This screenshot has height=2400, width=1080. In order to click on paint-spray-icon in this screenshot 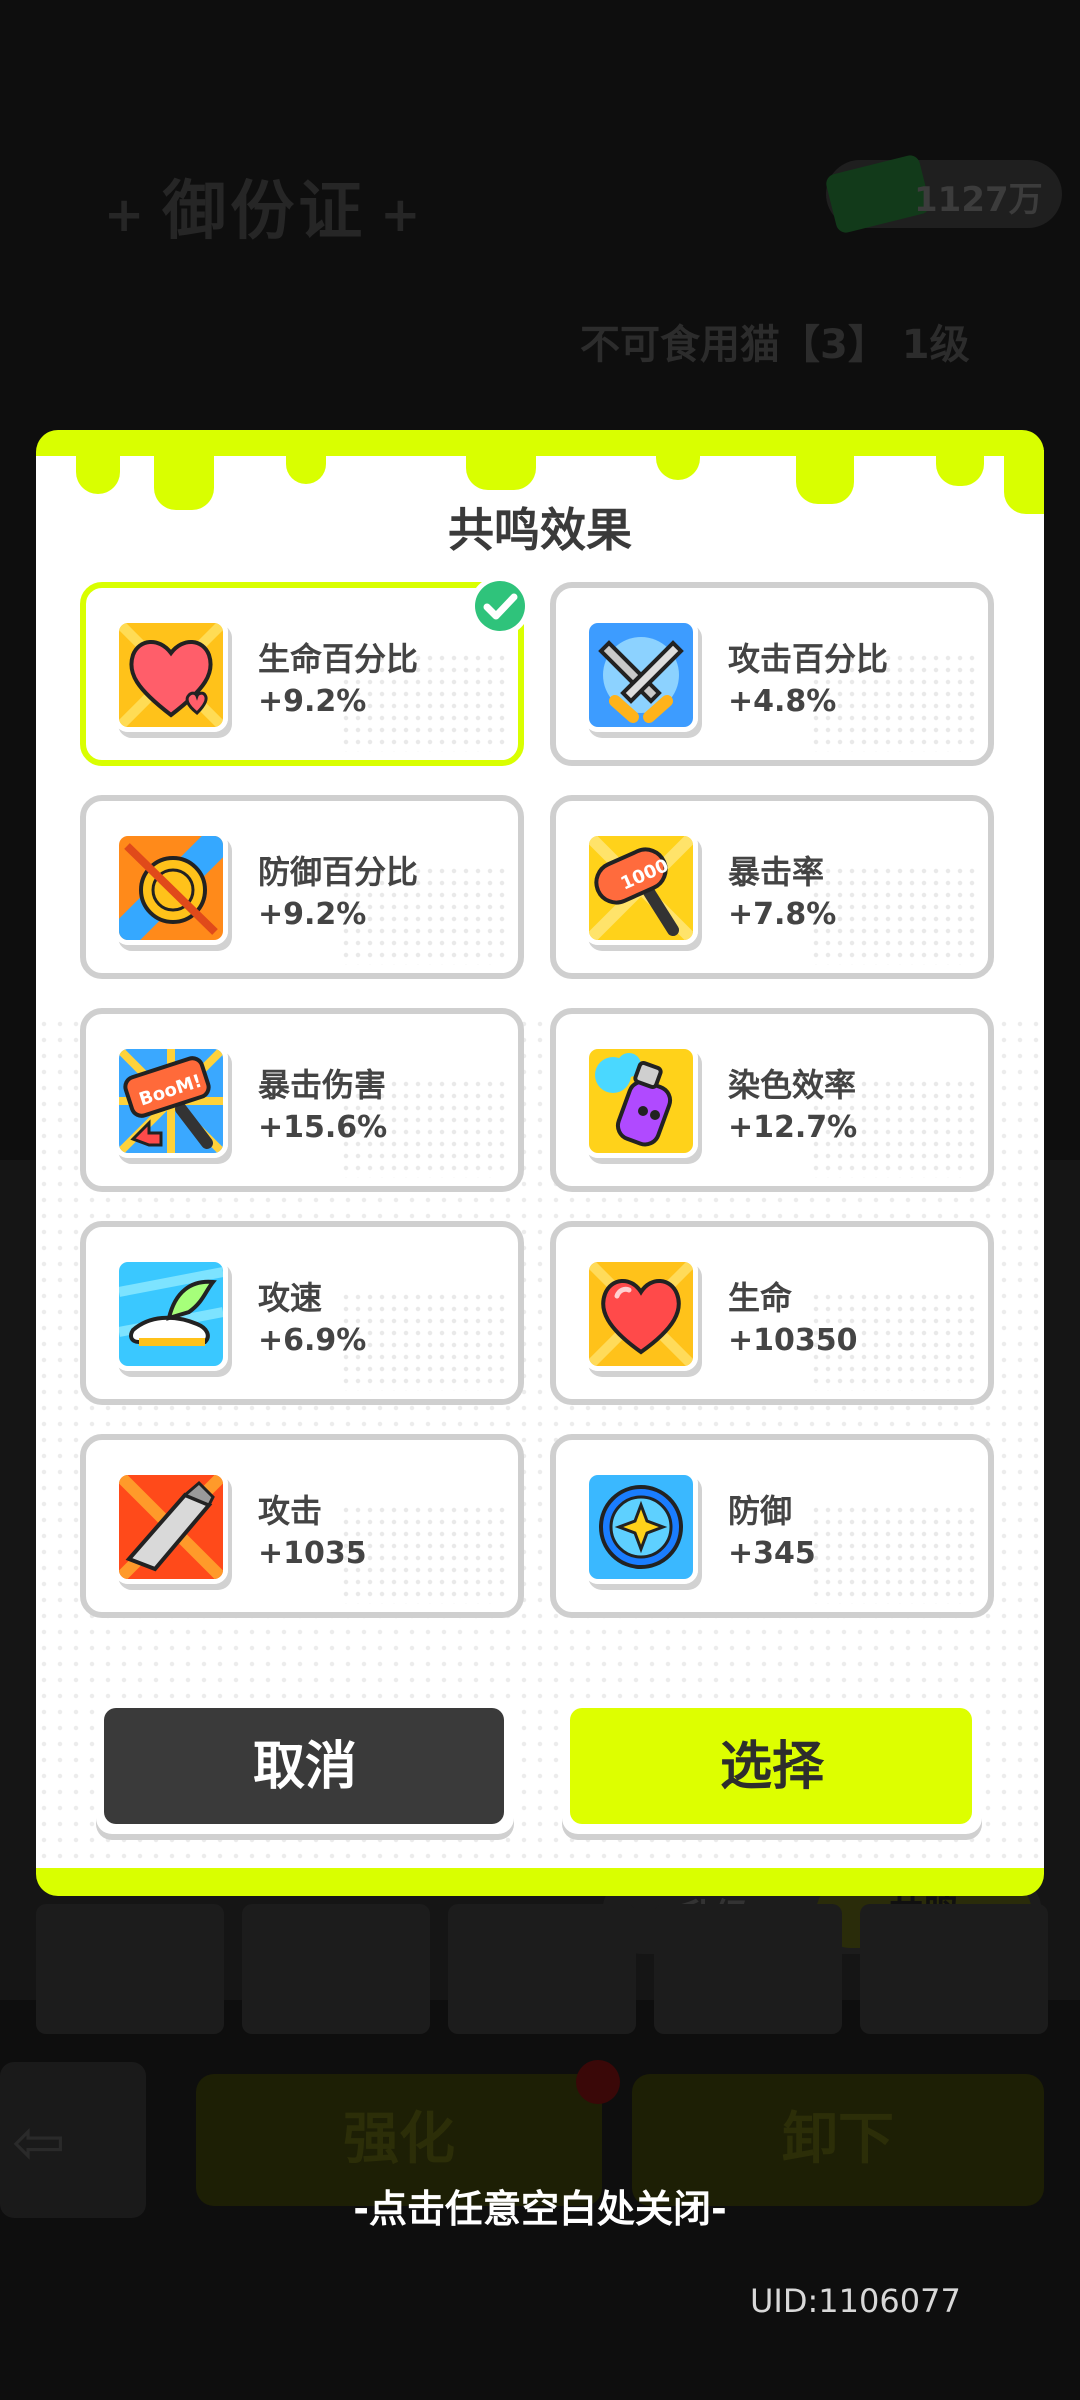, I will do `click(641, 1101)`.